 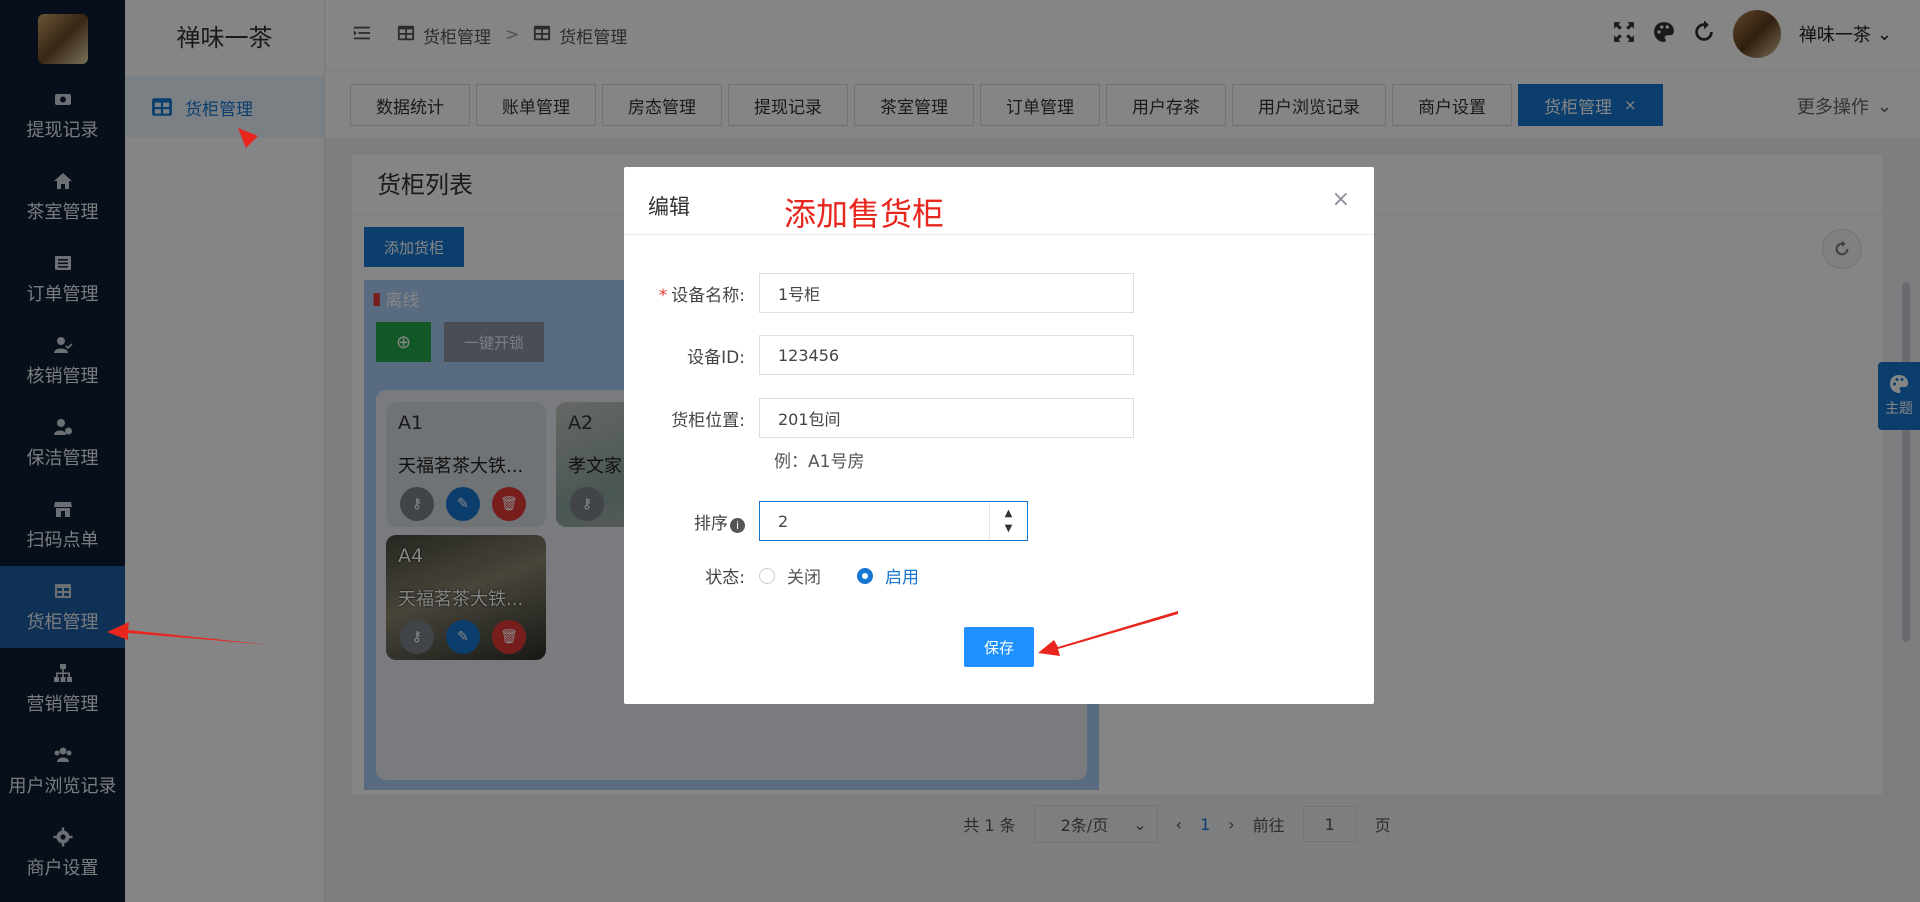 What do you see at coordinates (946, 293) in the screenshot?
I see `device-name-input: 1号柜` at bounding box center [946, 293].